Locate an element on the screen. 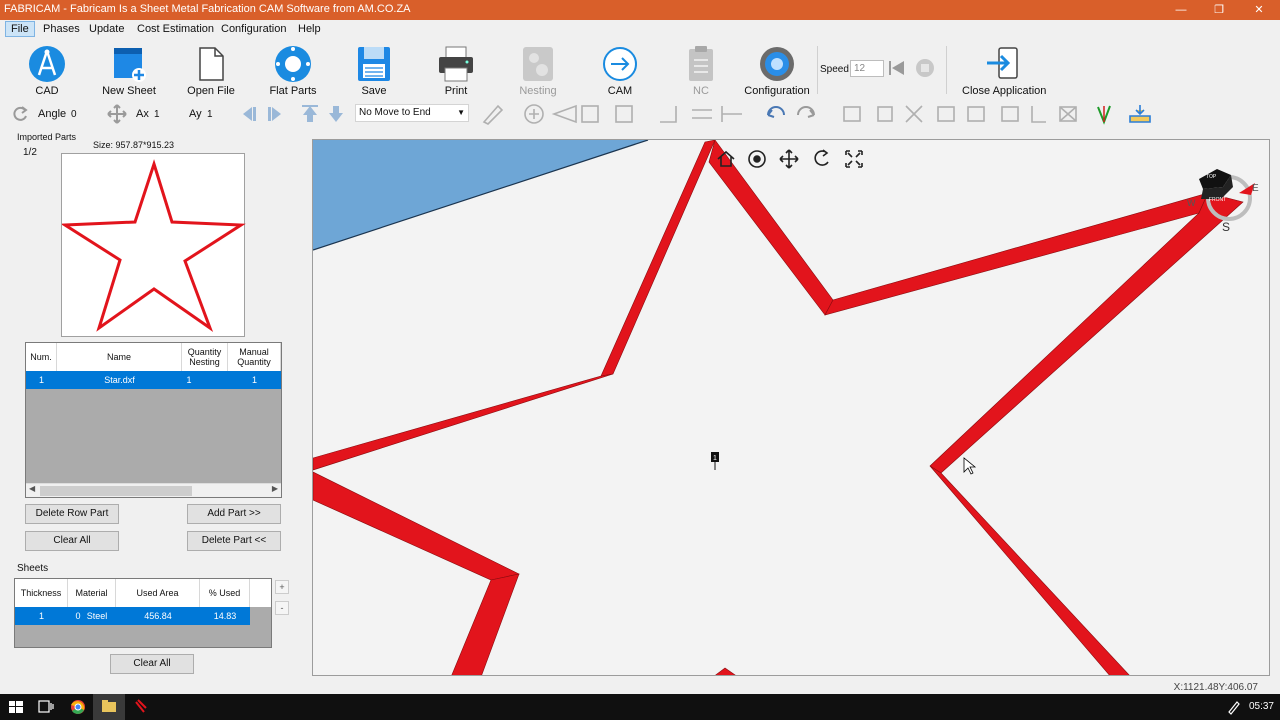 This screenshot has height=720, width=1280. angle-input: 0 is located at coordinates (84, 114).